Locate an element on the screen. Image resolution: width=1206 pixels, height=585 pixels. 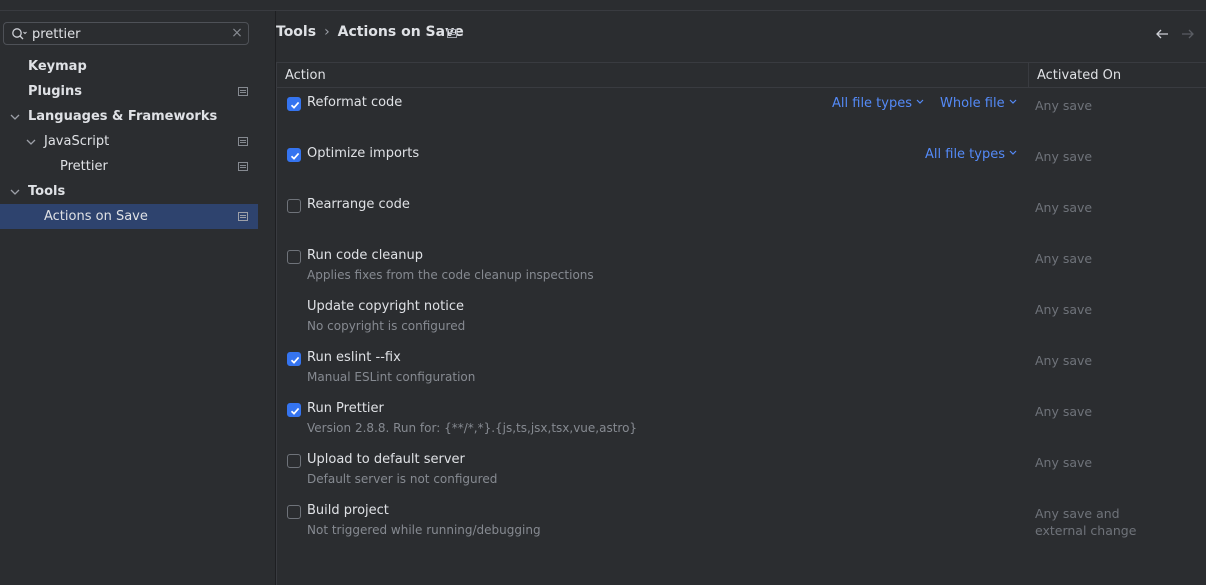
sidebar-item-label: Tools is located at coordinates (47, 191).